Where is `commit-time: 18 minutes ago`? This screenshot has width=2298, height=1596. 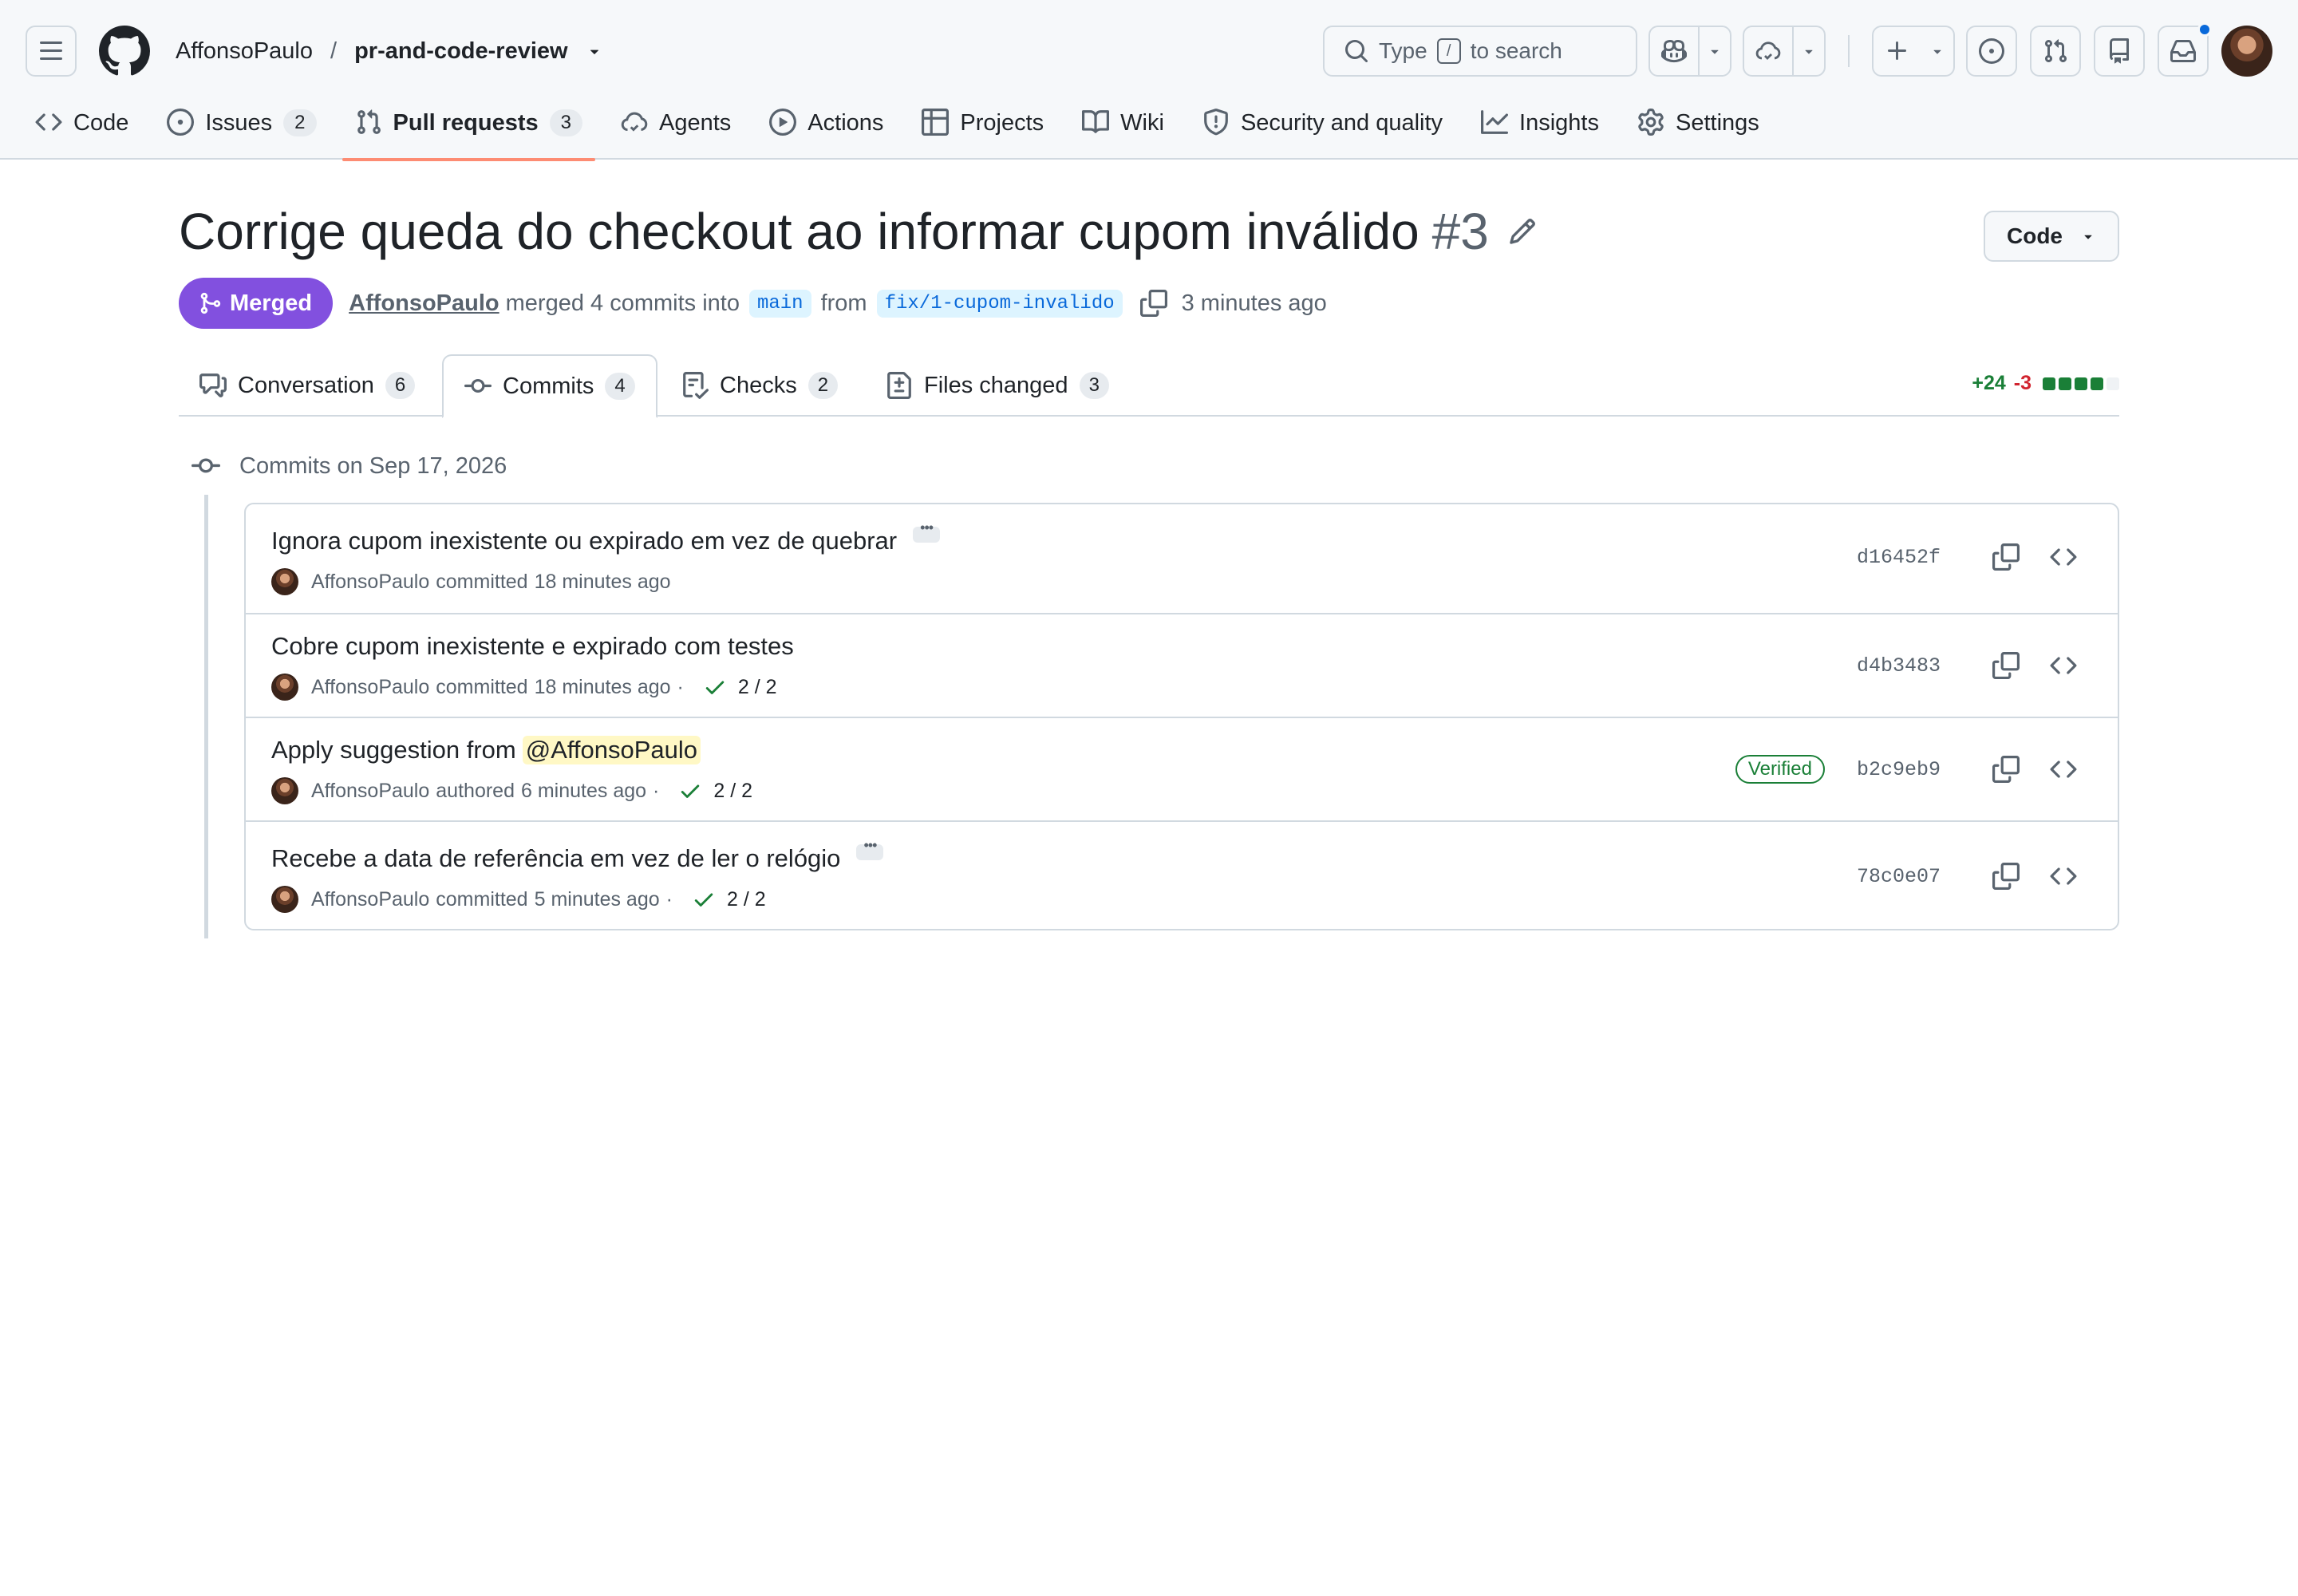
commit-time: 18 minutes ago is located at coordinates (602, 581).